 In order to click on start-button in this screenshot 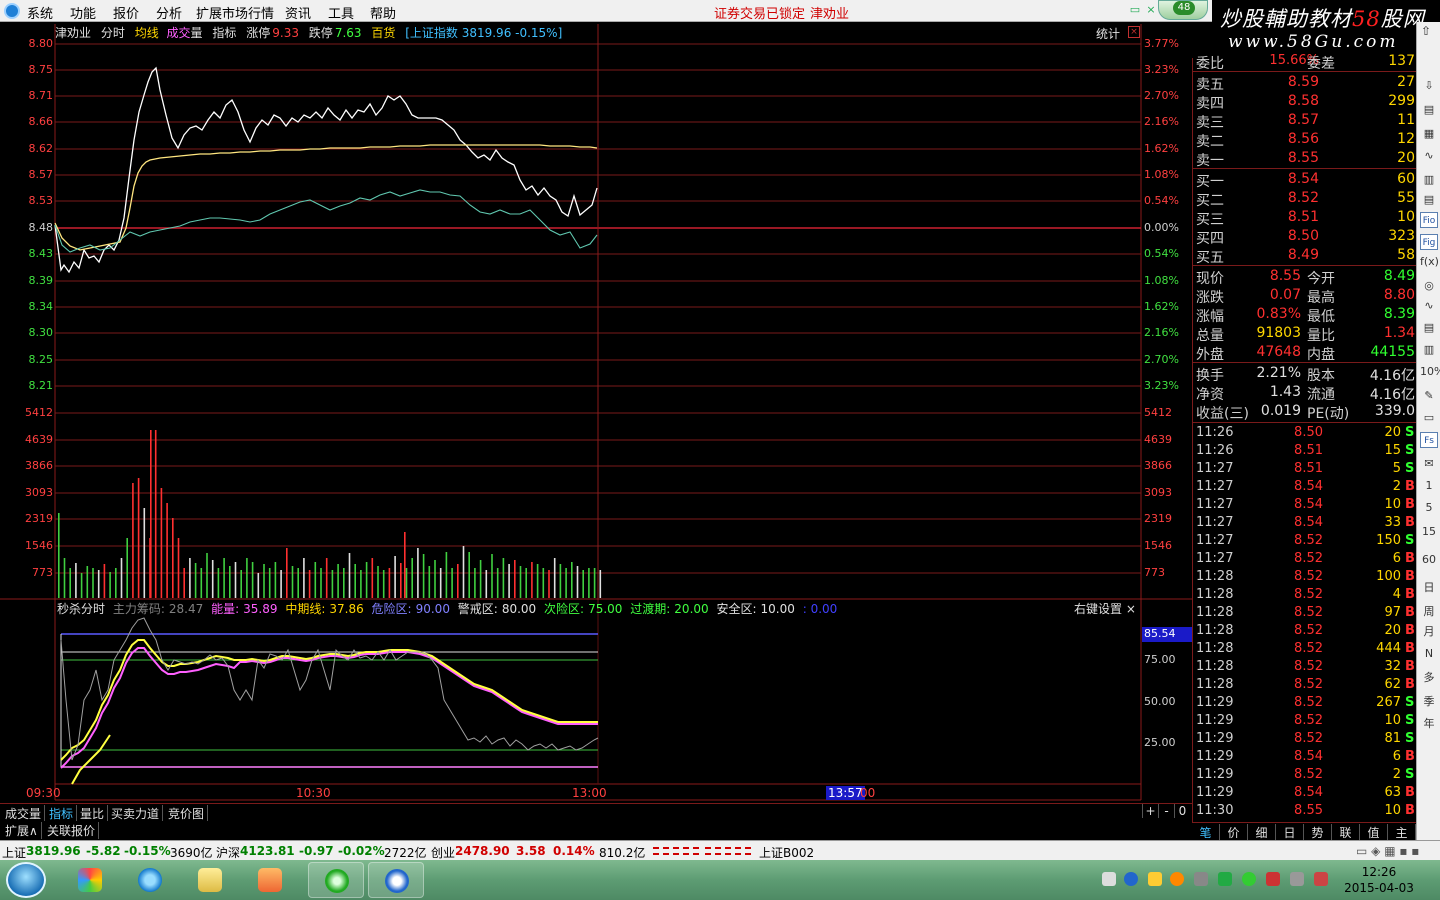, I will do `click(26, 880)`.